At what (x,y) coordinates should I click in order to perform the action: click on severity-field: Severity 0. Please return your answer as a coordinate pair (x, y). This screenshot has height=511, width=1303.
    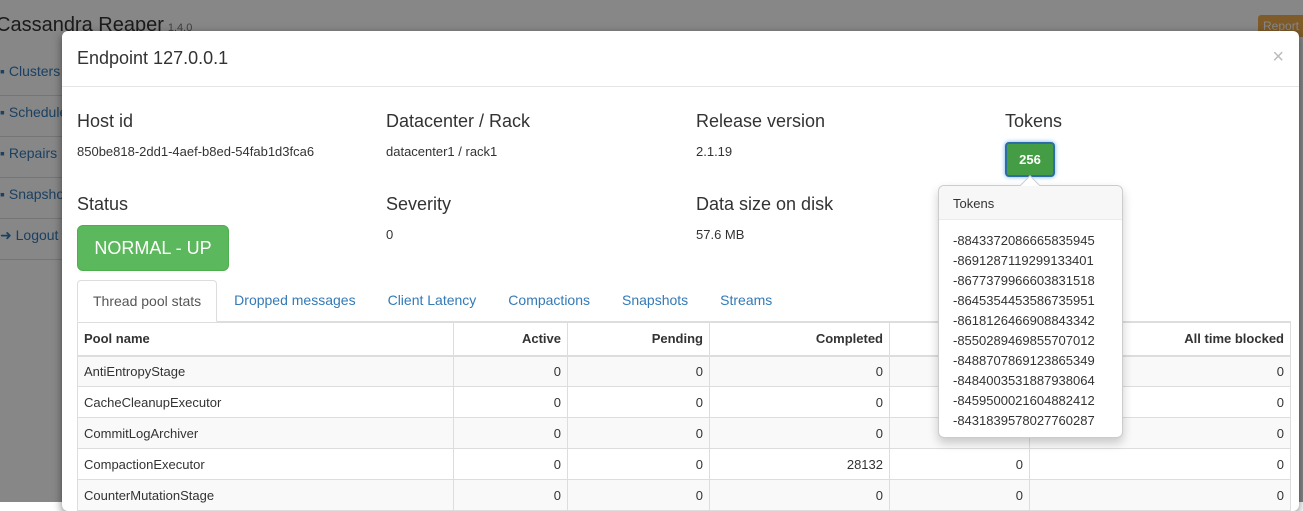
    Looking at the image, I should click on (418, 218).